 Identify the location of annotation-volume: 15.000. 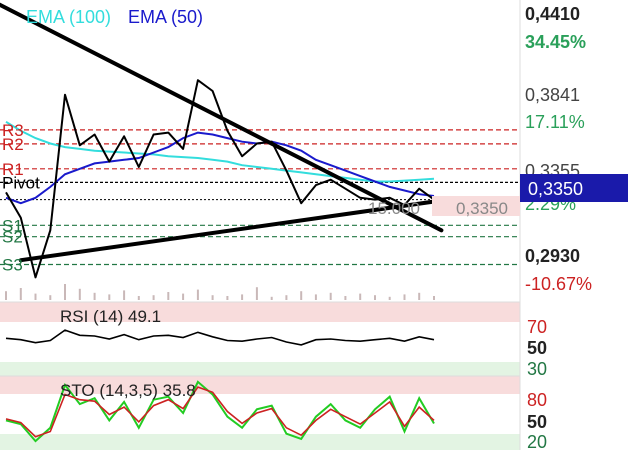
(394, 208).